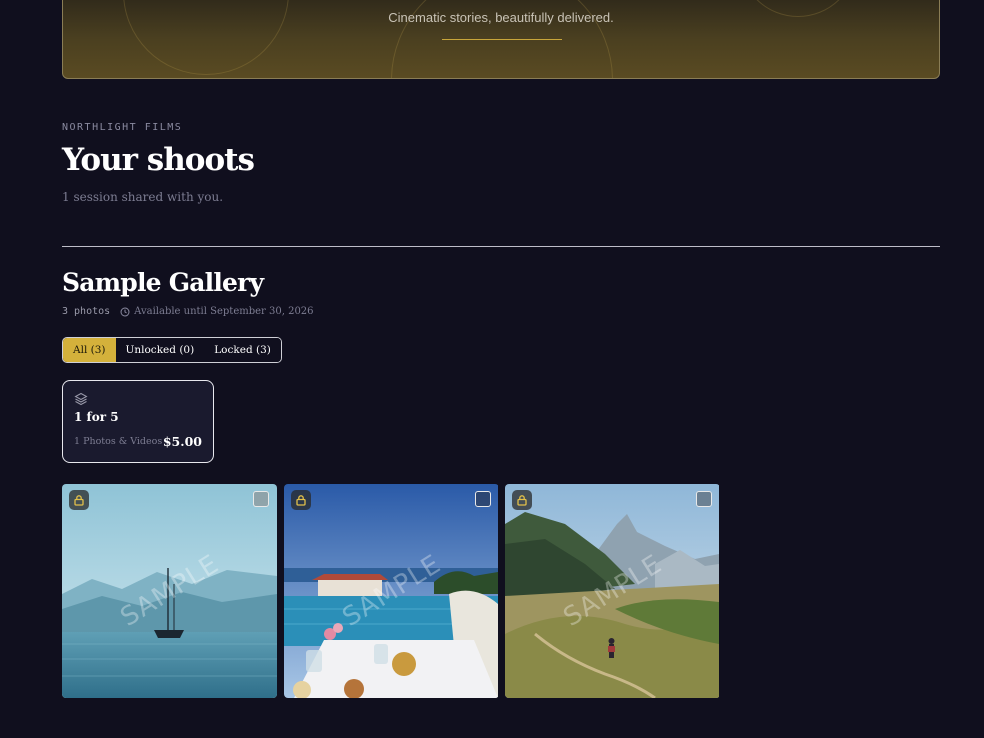 The height and width of the screenshot is (738, 984). What do you see at coordinates (182, 441) in the screenshot?
I see `package-price: $5.00` at bounding box center [182, 441].